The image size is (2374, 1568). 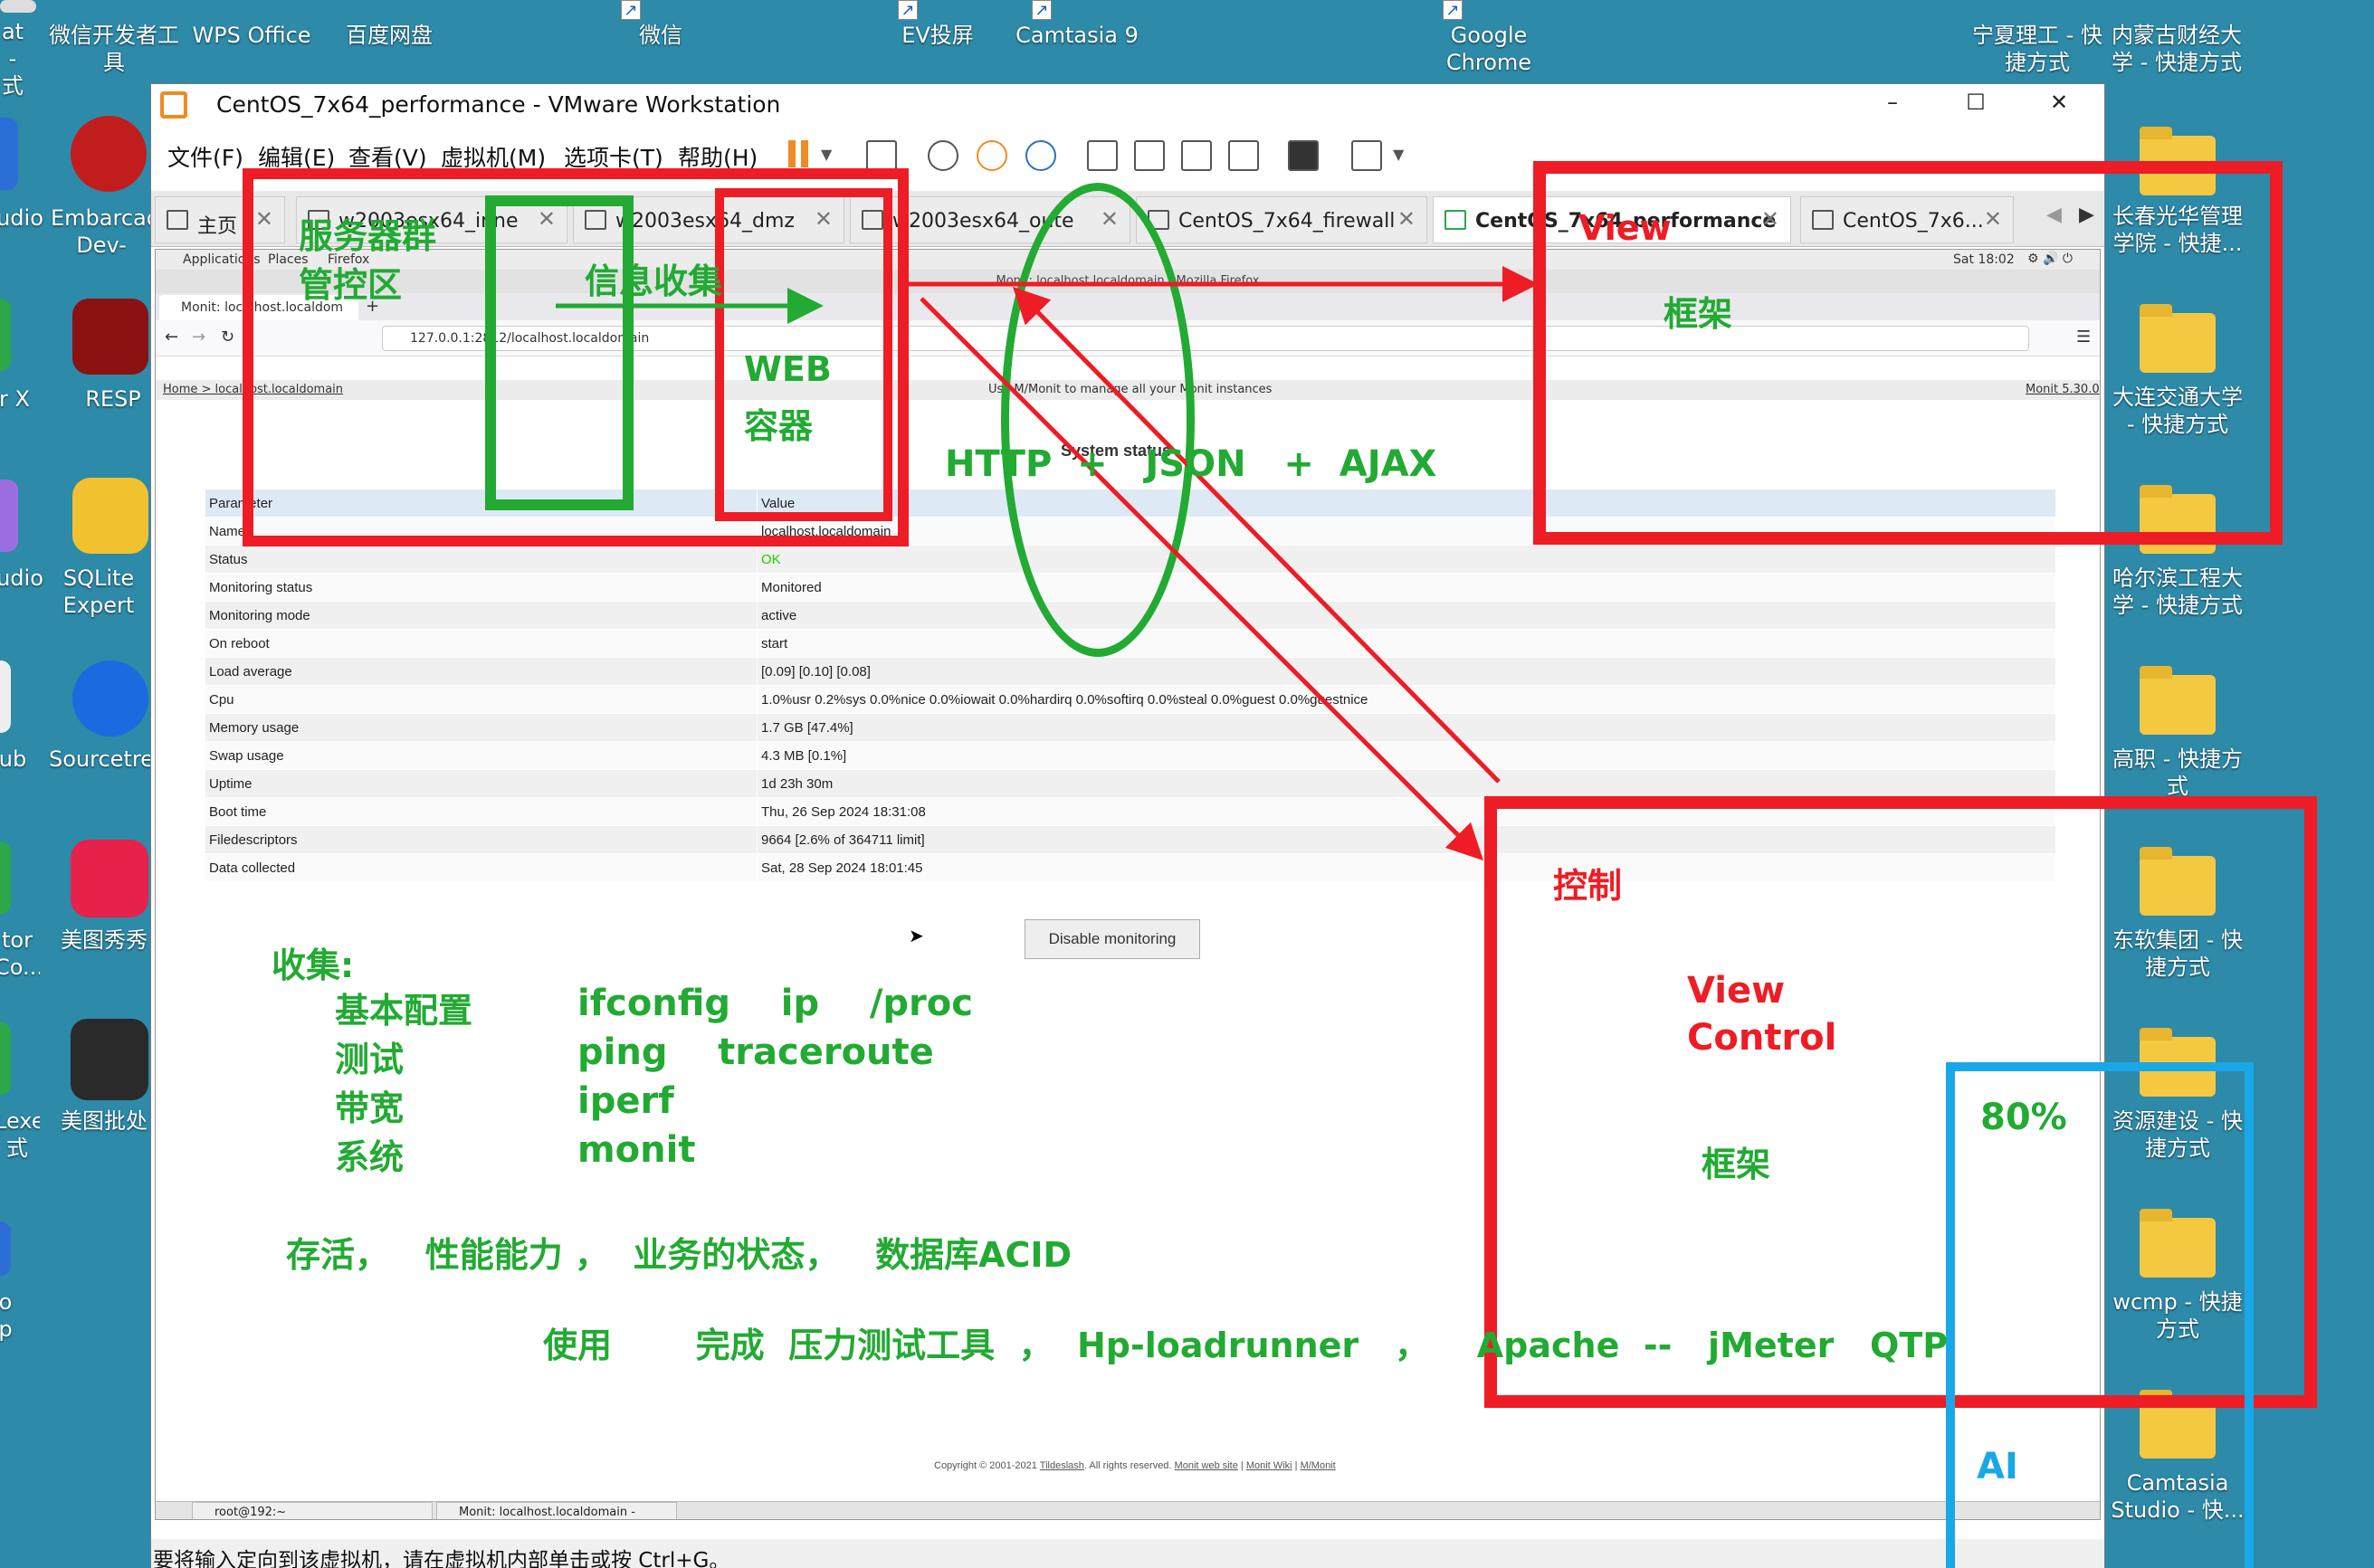 What do you see at coordinates (110, 698) in the screenshot?
I see `sourcetree-icon` at bounding box center [110, 698].